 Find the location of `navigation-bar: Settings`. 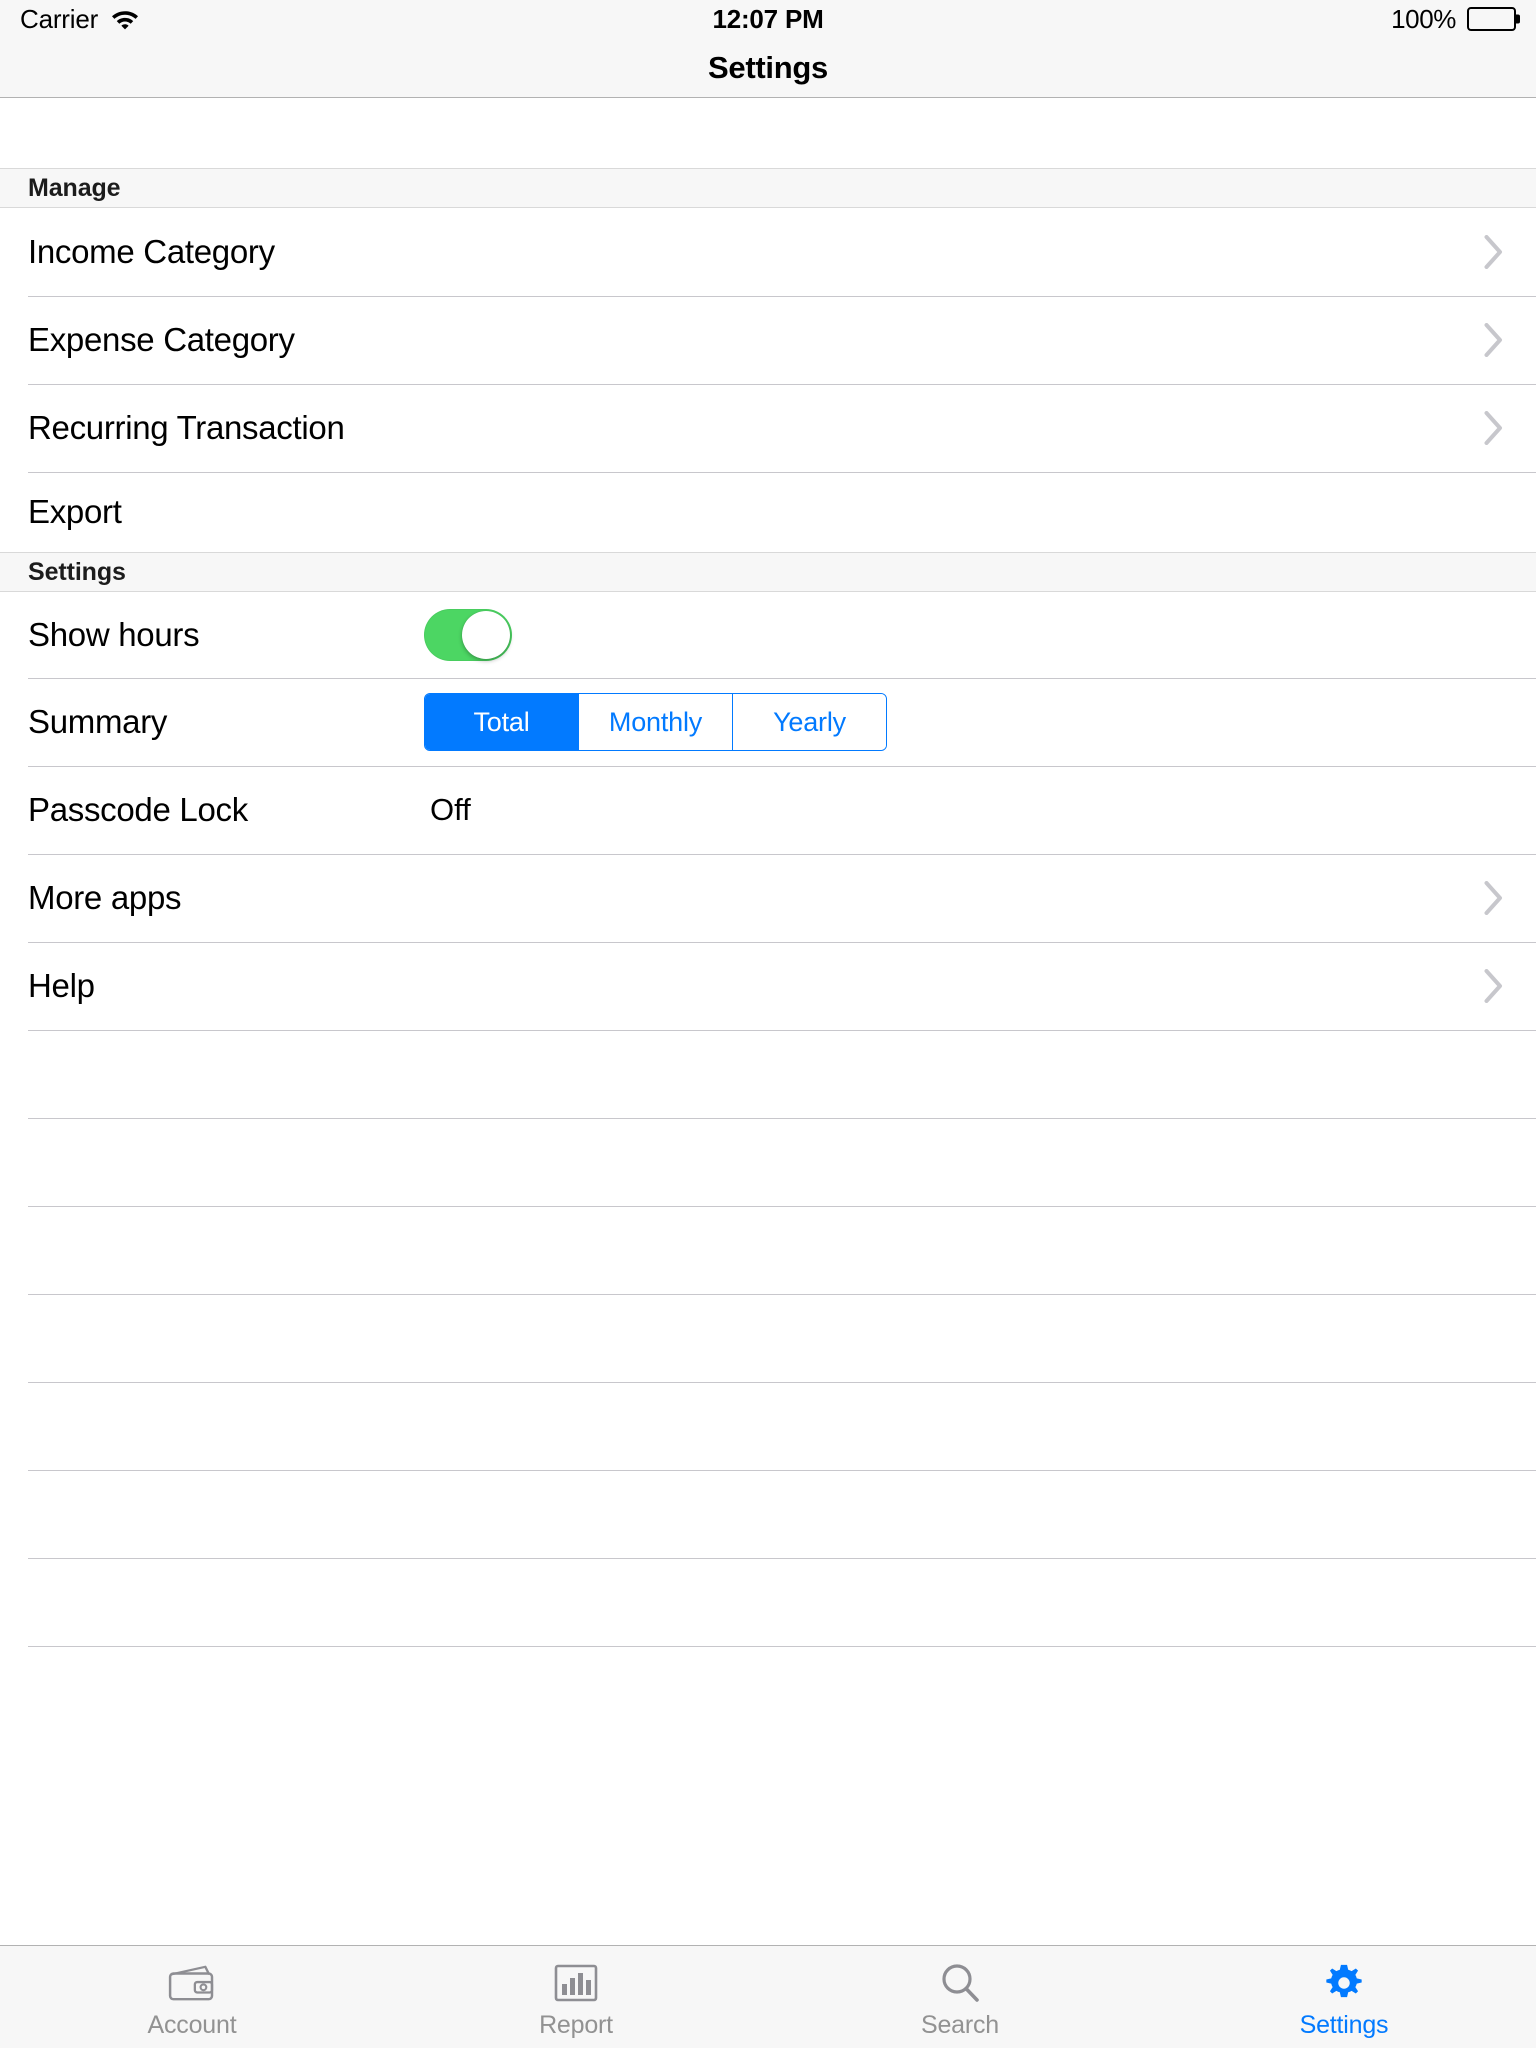

navigation-bar: Settings is located at coordinates (768, 68).